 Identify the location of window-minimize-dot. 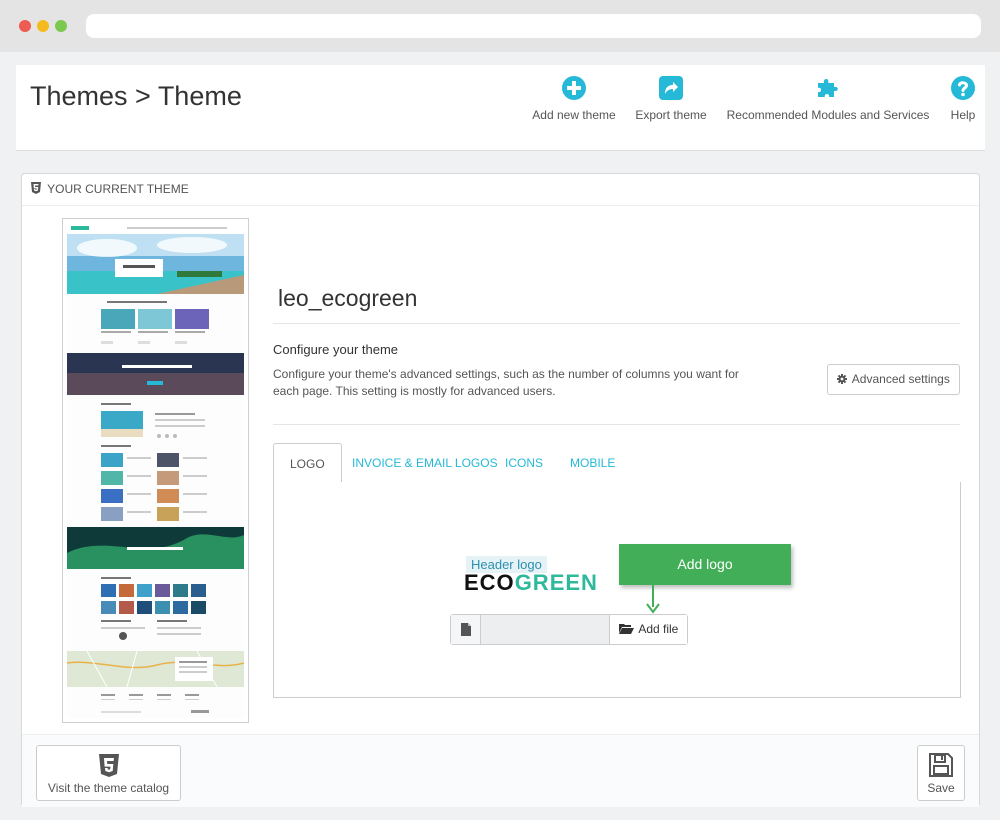
(43, 26).